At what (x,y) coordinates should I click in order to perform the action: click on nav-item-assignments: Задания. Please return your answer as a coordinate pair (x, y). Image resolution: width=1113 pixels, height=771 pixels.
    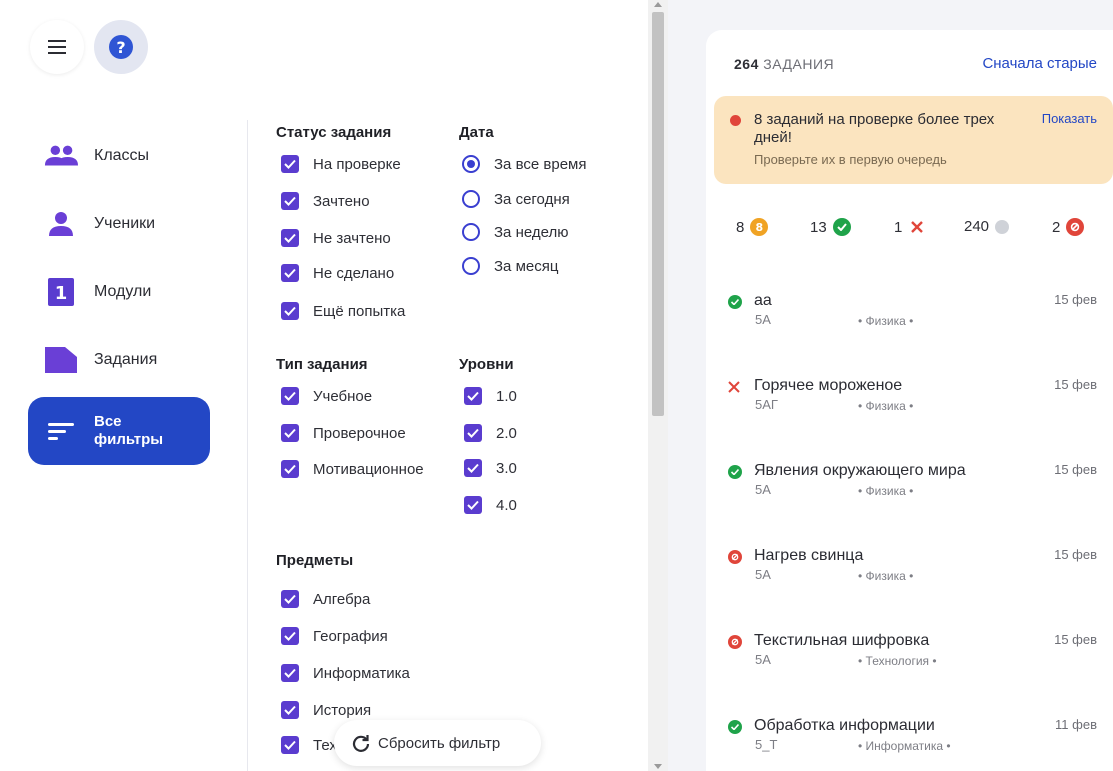
    Looking at the image, I should click on (119, 360).